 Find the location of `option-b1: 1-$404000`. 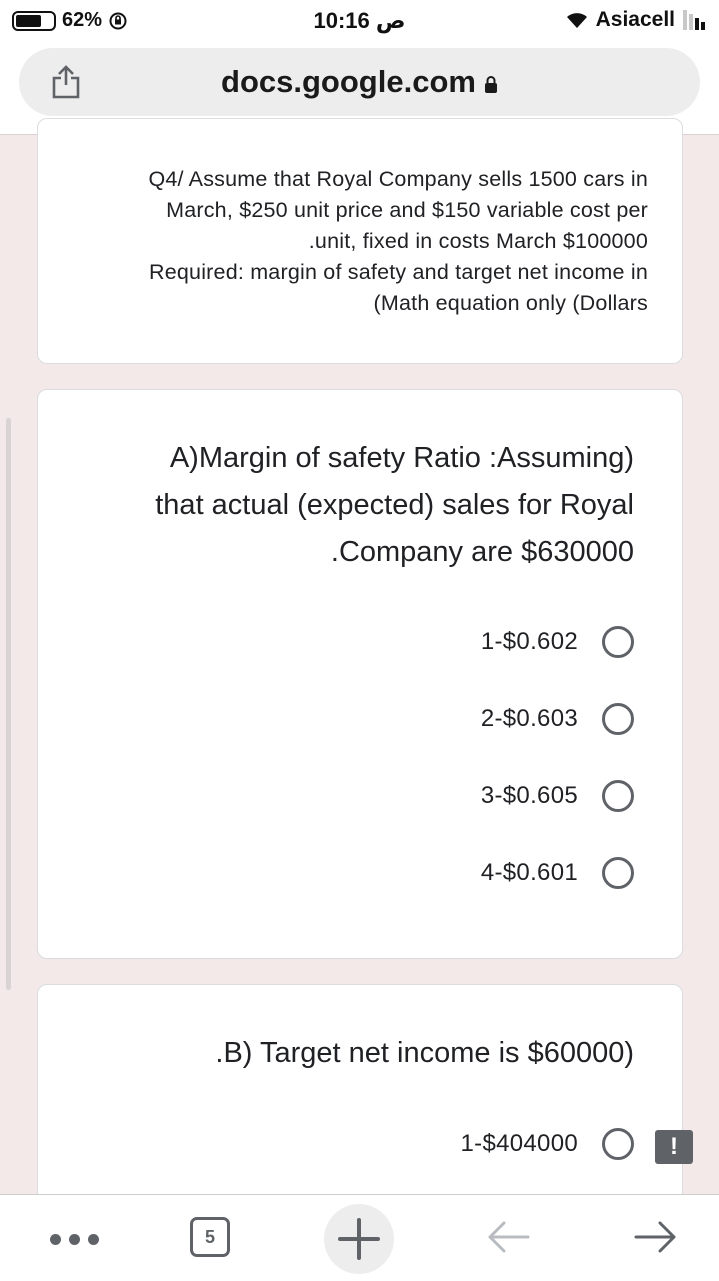

option-b1: 1-$404000 is located at coordinates (547, 1144).